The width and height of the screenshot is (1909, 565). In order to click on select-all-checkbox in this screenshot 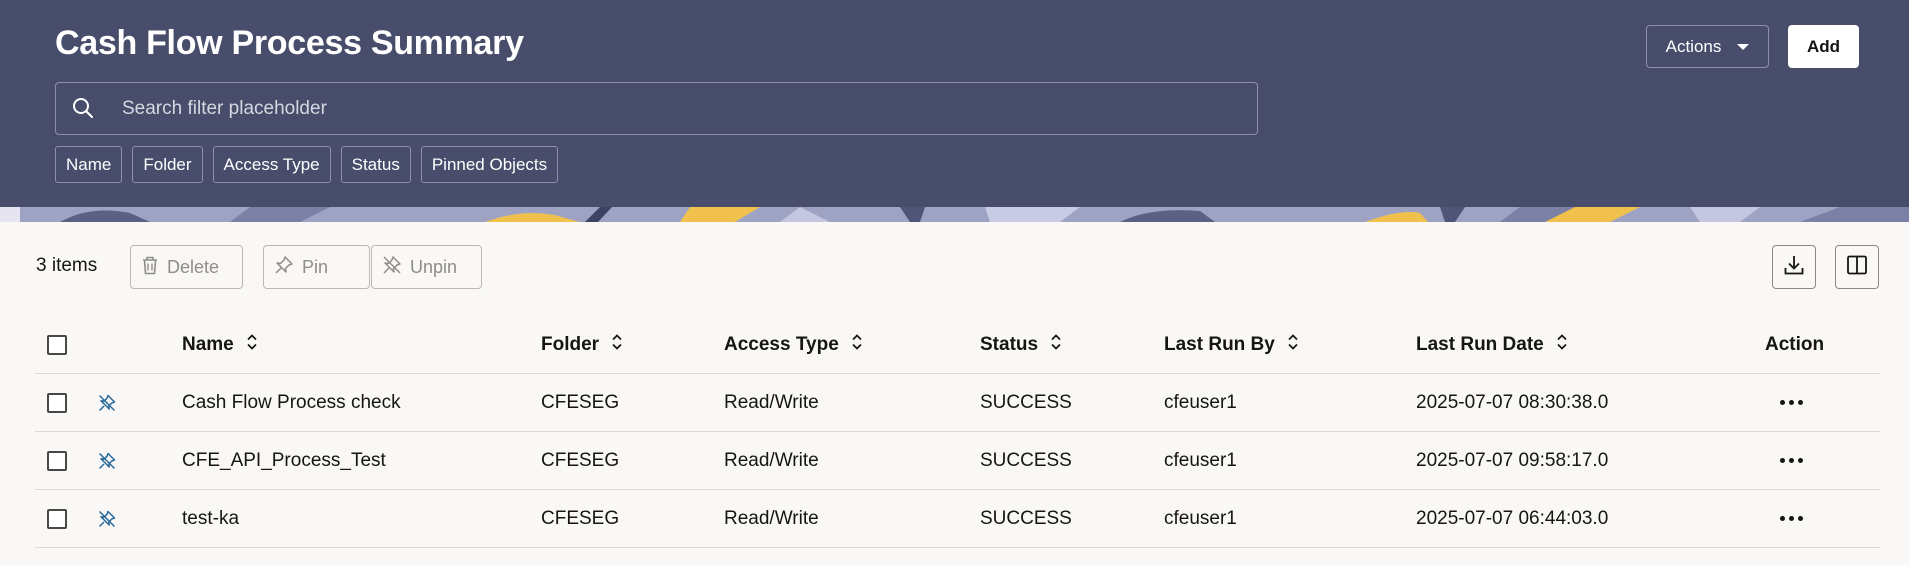, I will do `click(57, 344)`.